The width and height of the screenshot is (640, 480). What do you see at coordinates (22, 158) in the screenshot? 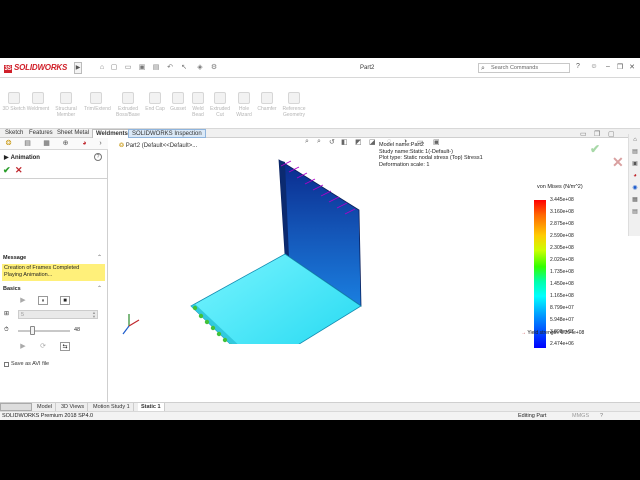
I see `panel-title: ▶ Animation` at bounding box center [22, 158].